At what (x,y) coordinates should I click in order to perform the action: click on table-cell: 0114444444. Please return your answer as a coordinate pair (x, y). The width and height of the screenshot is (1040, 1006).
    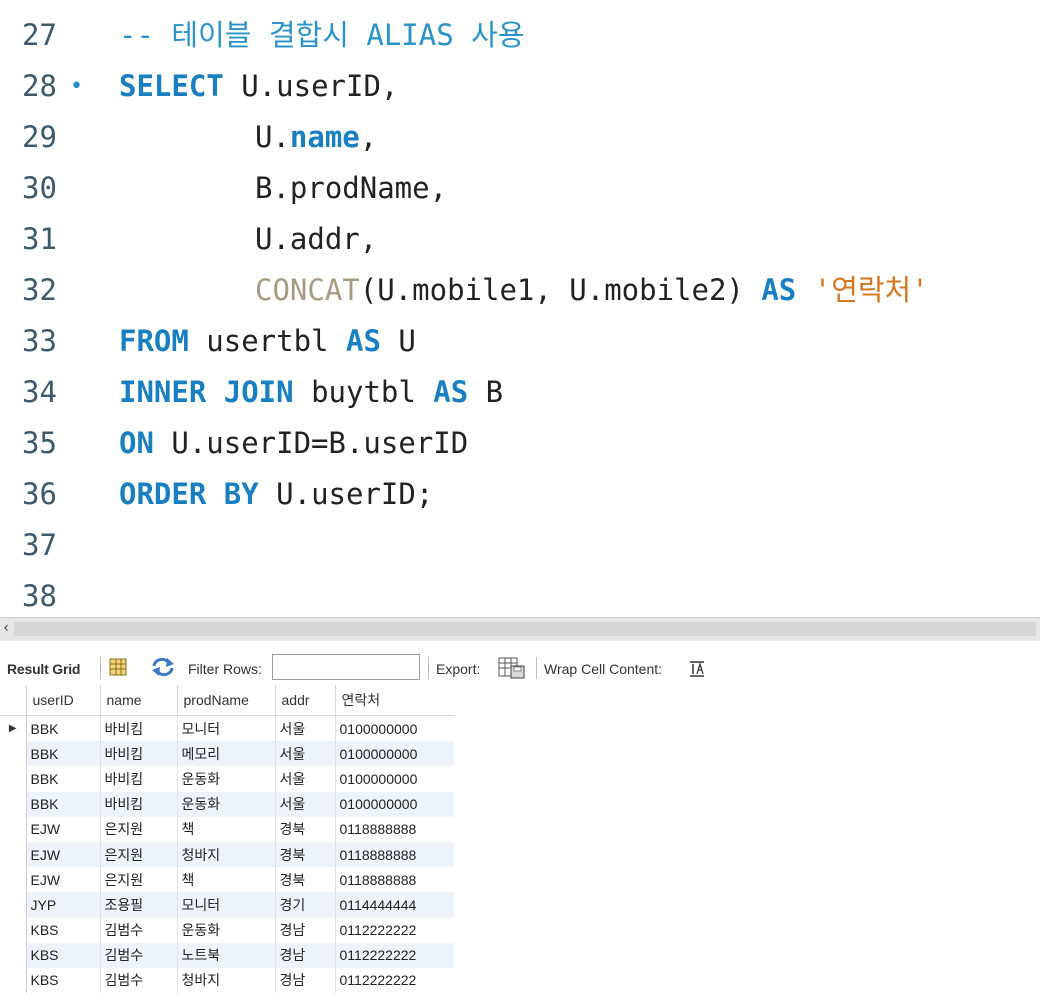
    Looking at the image, I should click on (395, 905).